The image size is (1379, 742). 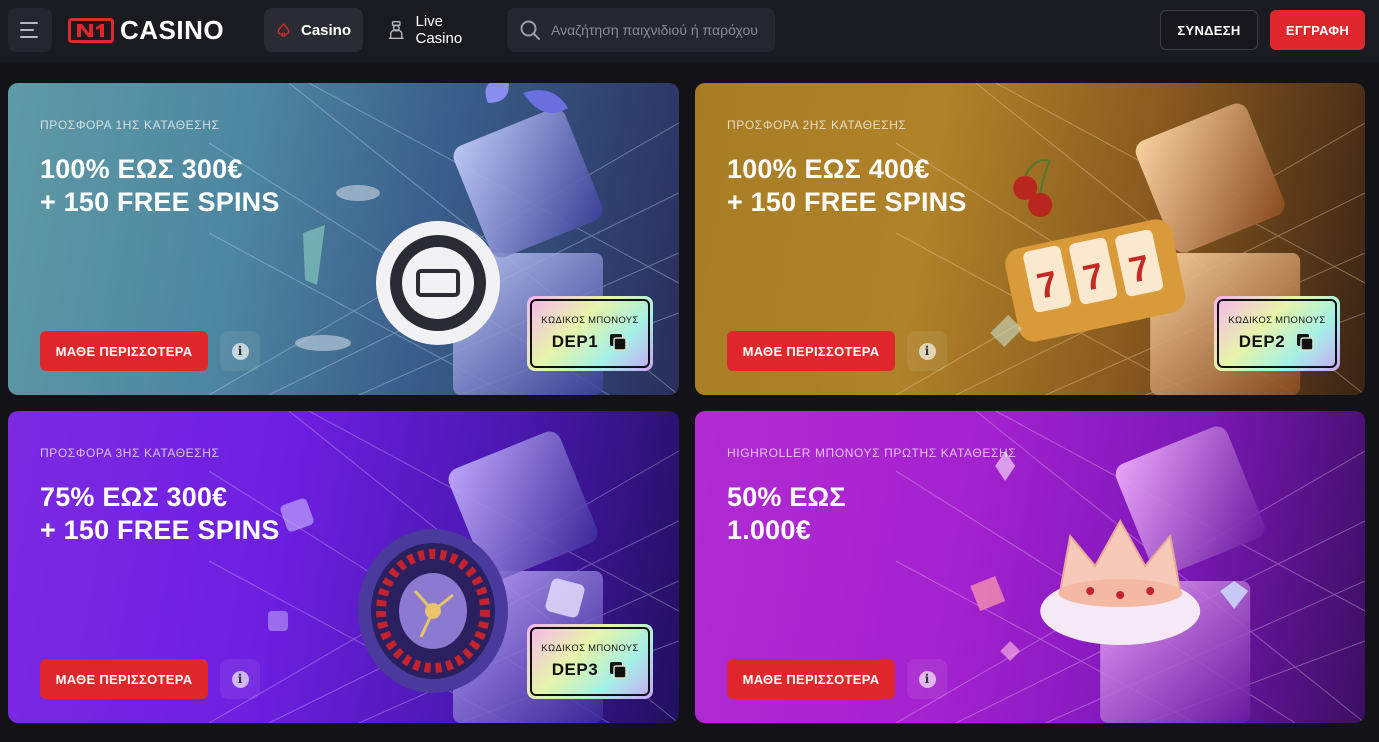 I want to click on bonus-code-inner: ΚΩΔΙΚΟΣ ΜΠΟΝΟΥΣ DEP2, so click(x=1277, y=333).